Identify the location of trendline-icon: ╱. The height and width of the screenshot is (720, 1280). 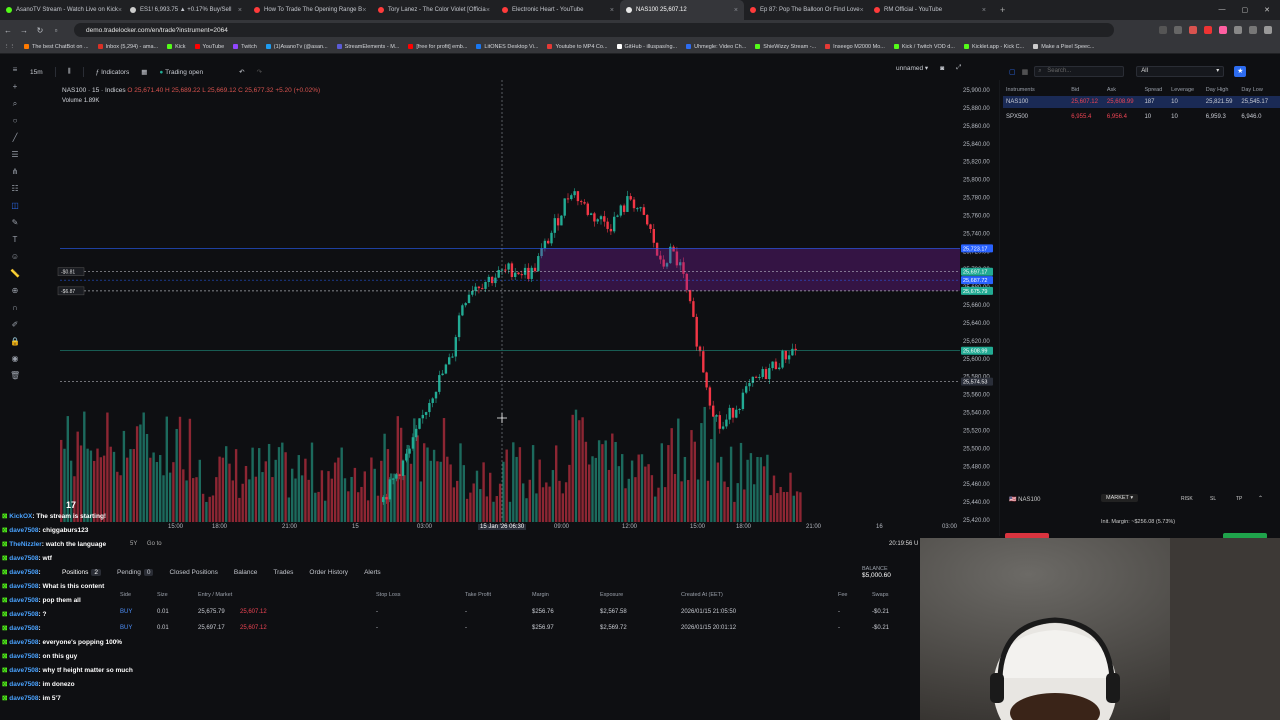
(15, 138).